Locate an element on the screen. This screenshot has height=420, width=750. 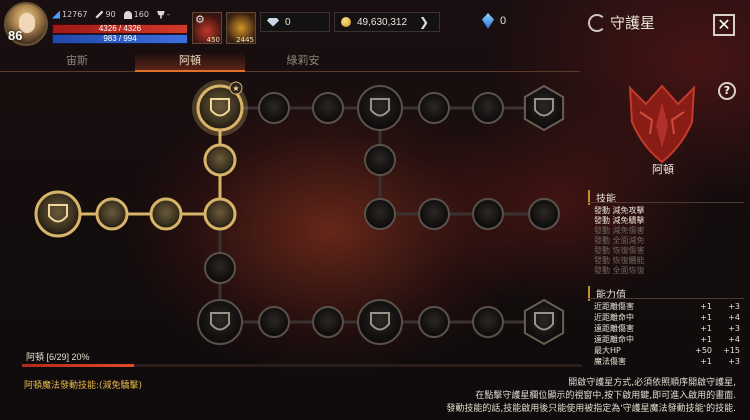
close-button: ✕ is located at coordinates (724, 25).